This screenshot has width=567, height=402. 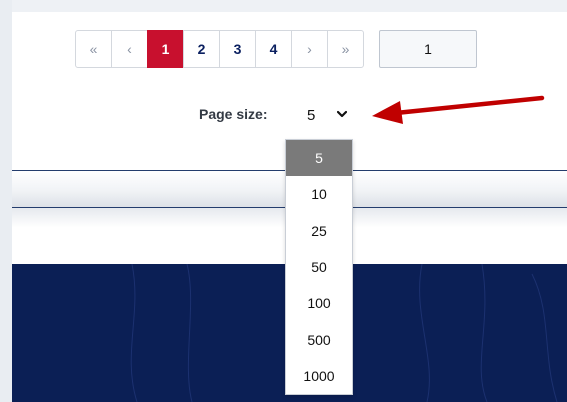 What do you see at coordinates (201, 49) in the screenshot?
I see `page-button-2: 2` at bounding box center [201, 49].